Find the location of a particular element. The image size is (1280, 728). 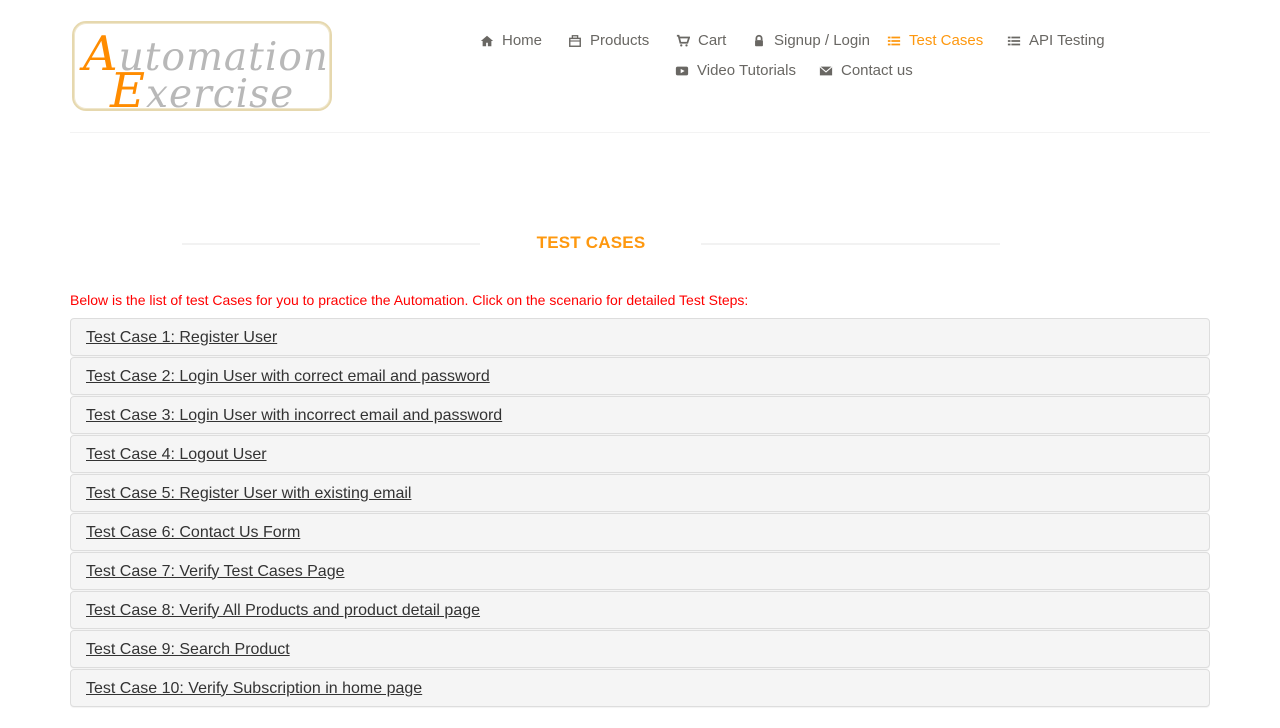

test-case-row: Test Case 6: Contact Us Form is located at coordinates (640, 532).